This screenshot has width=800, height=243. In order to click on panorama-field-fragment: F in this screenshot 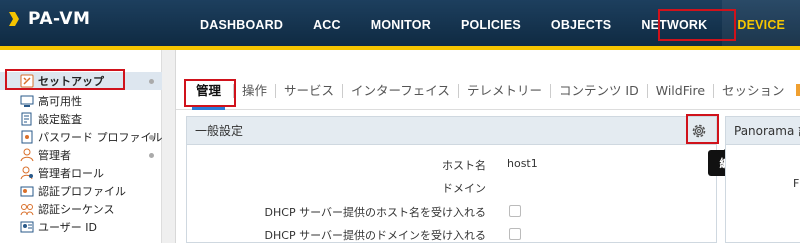, I will do `click(796, 183)`.